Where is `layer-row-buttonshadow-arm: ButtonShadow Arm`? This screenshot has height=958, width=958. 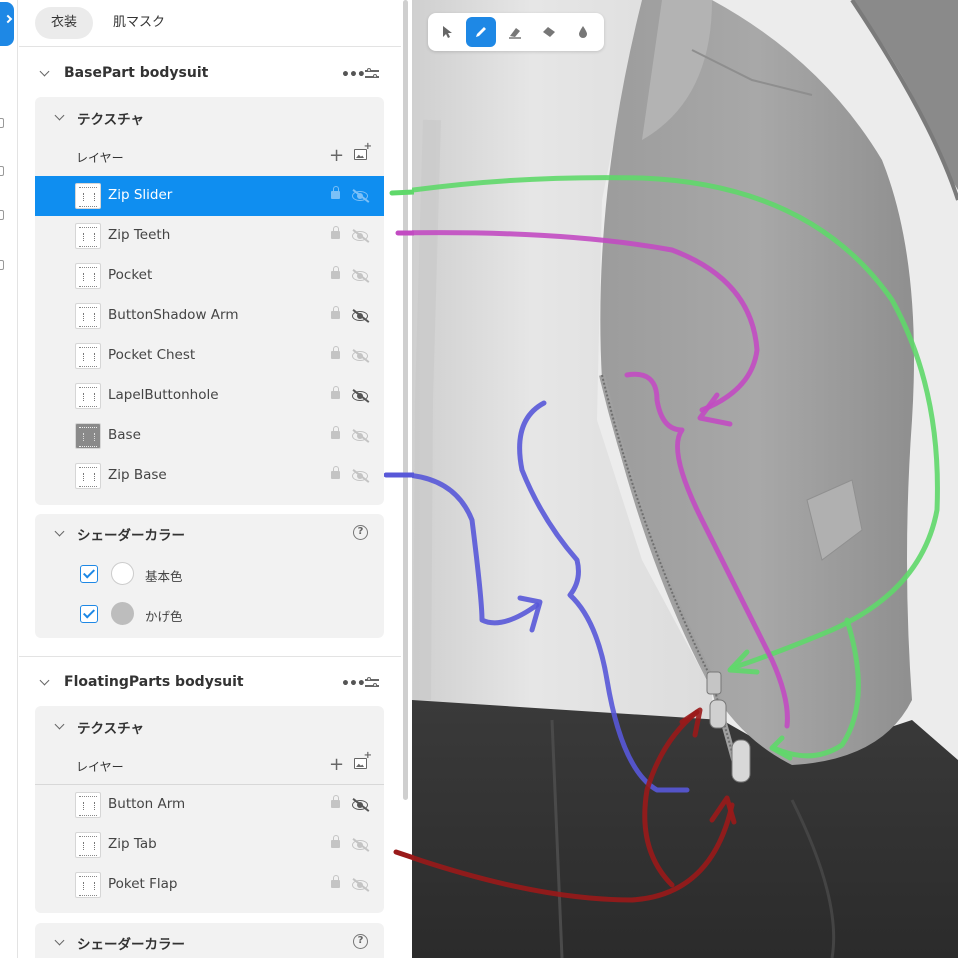
layer-row-buttonshadow-arm: ButtonShadow Arm is located at coordinates (209, 316).